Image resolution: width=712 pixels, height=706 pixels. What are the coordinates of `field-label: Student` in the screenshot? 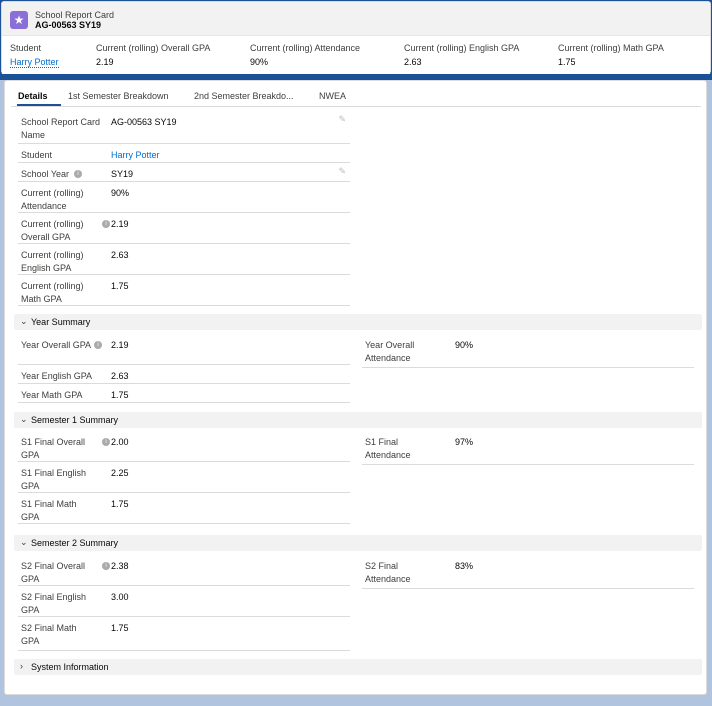 It's located at (37, 155).